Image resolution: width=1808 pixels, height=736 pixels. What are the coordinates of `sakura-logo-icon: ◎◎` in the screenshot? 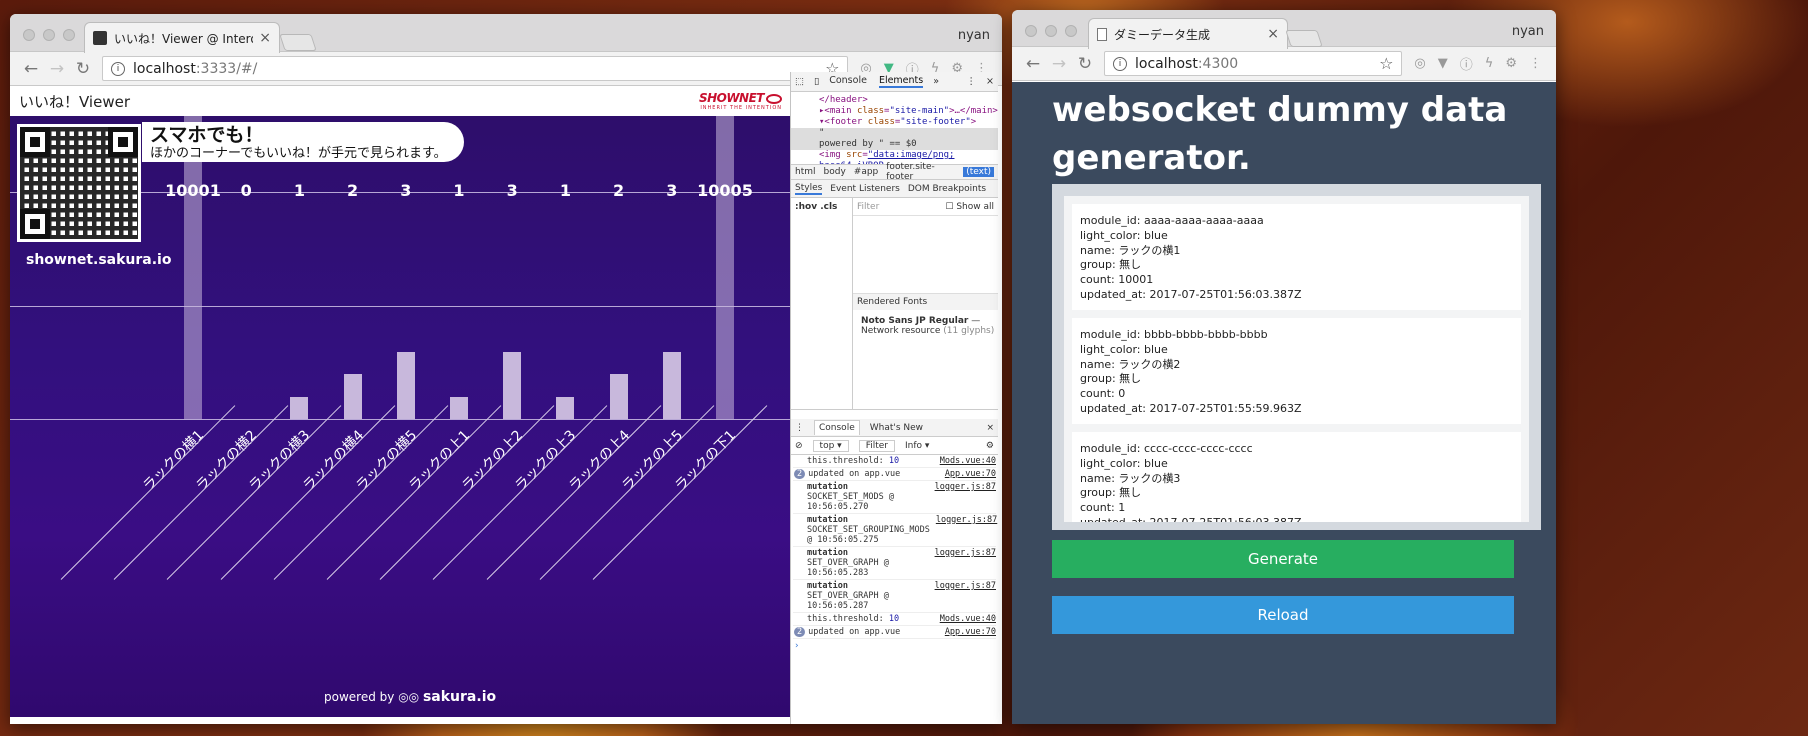 It's located at (409, 697).